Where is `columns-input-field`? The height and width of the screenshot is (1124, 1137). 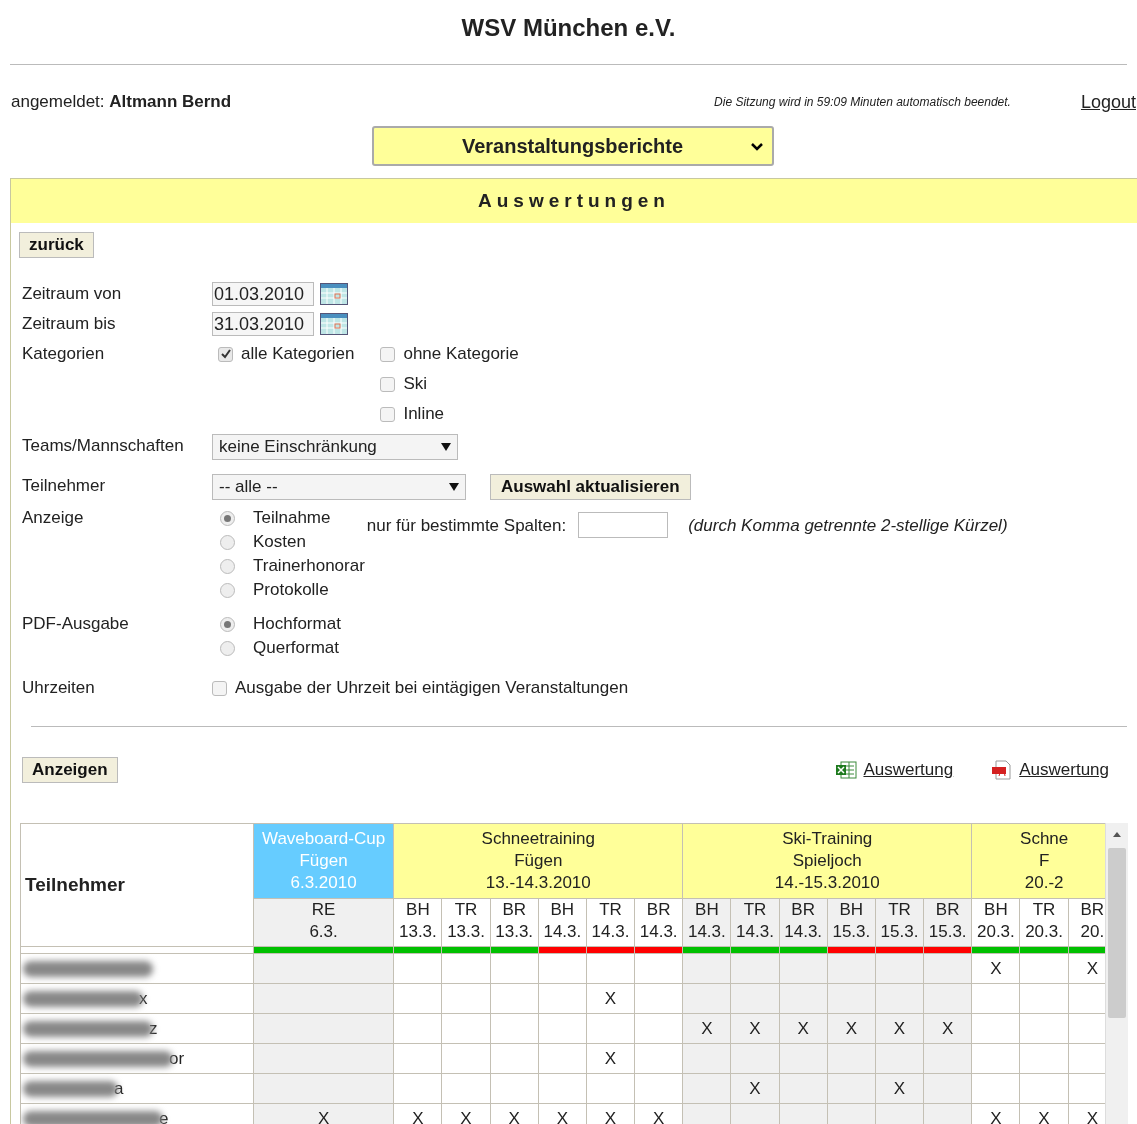 columns-input-field is located at coordinates (623, 525).